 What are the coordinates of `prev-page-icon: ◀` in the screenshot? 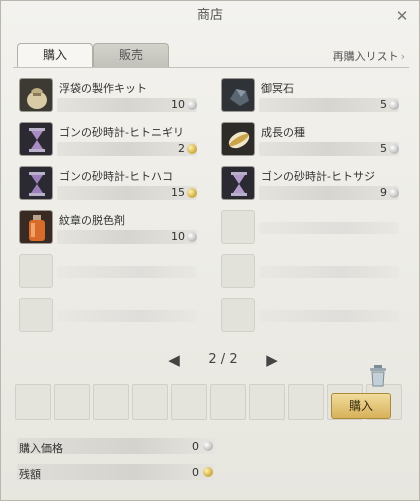 It's located at (174, 360).